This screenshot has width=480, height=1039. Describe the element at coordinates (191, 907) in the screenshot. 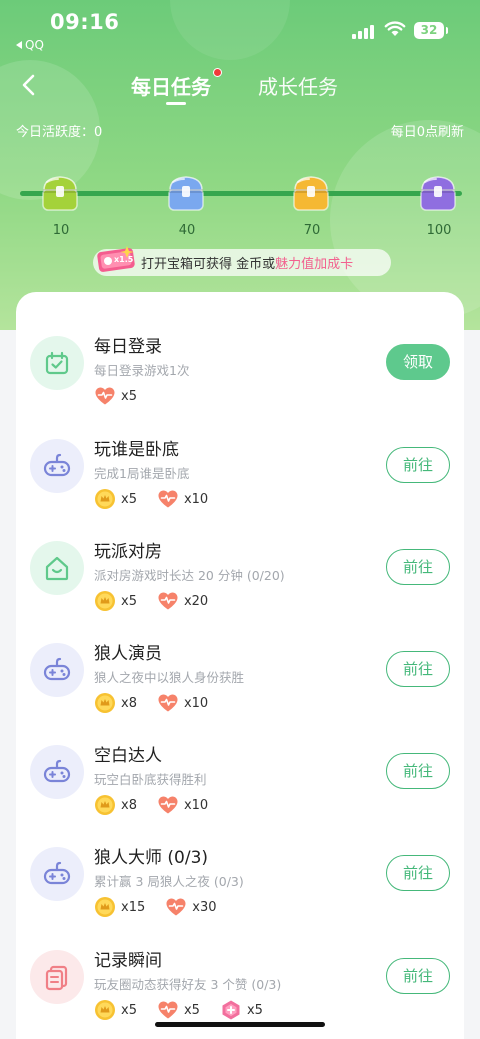

I see `reward-heart: x30` at that location.